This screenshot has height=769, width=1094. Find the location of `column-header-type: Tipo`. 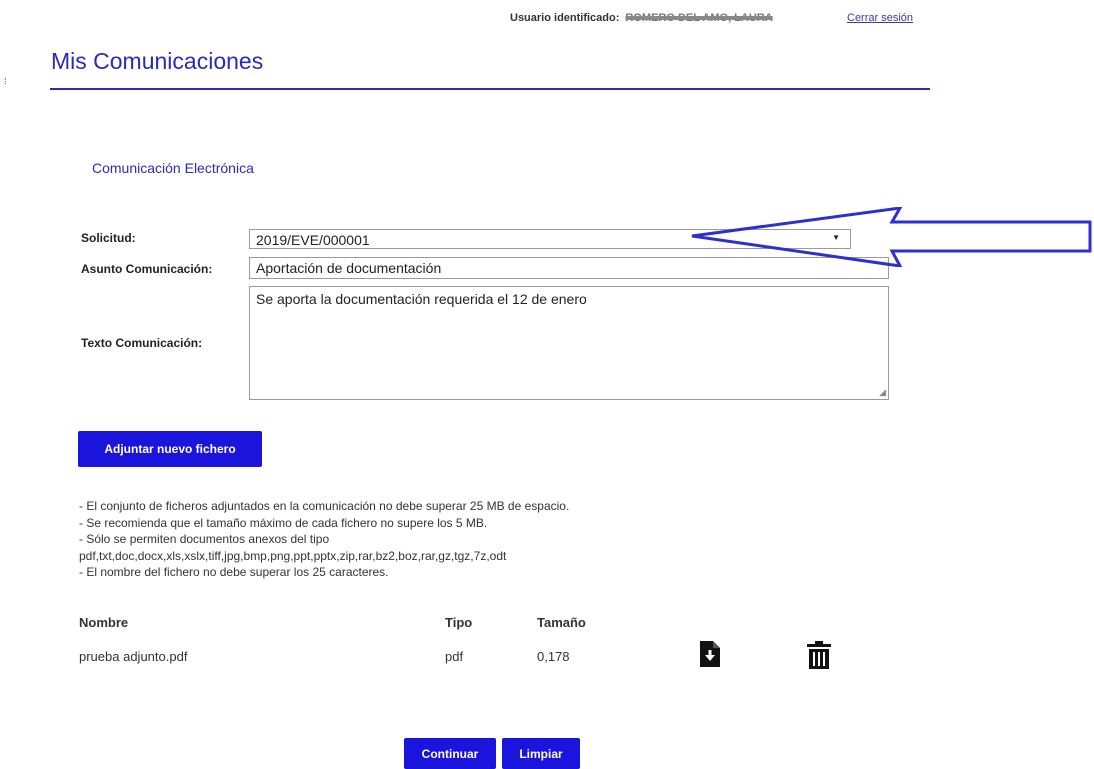

column-header-type: Tipo is located at coordinates (459, 622).